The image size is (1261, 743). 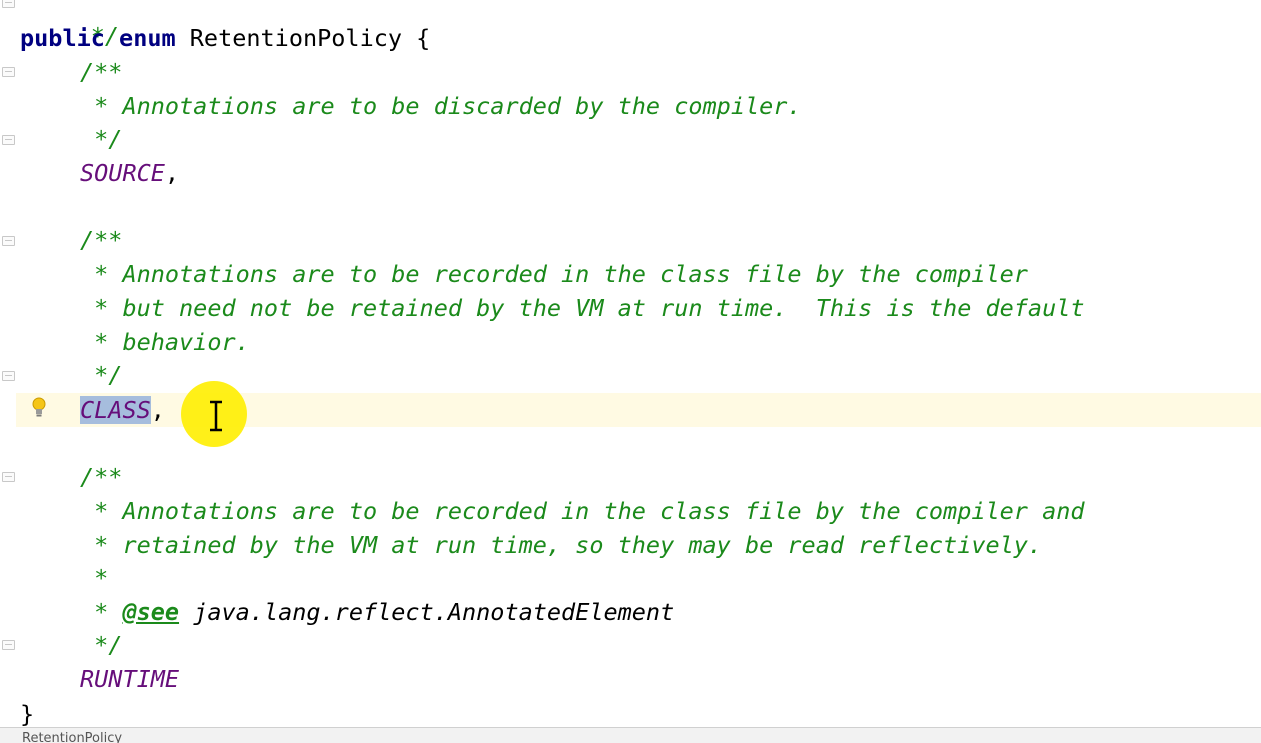 What do you see at coordinates (8, 363) in the screenshot?
I see `editor-gutter` at bounding box center [8, 363].